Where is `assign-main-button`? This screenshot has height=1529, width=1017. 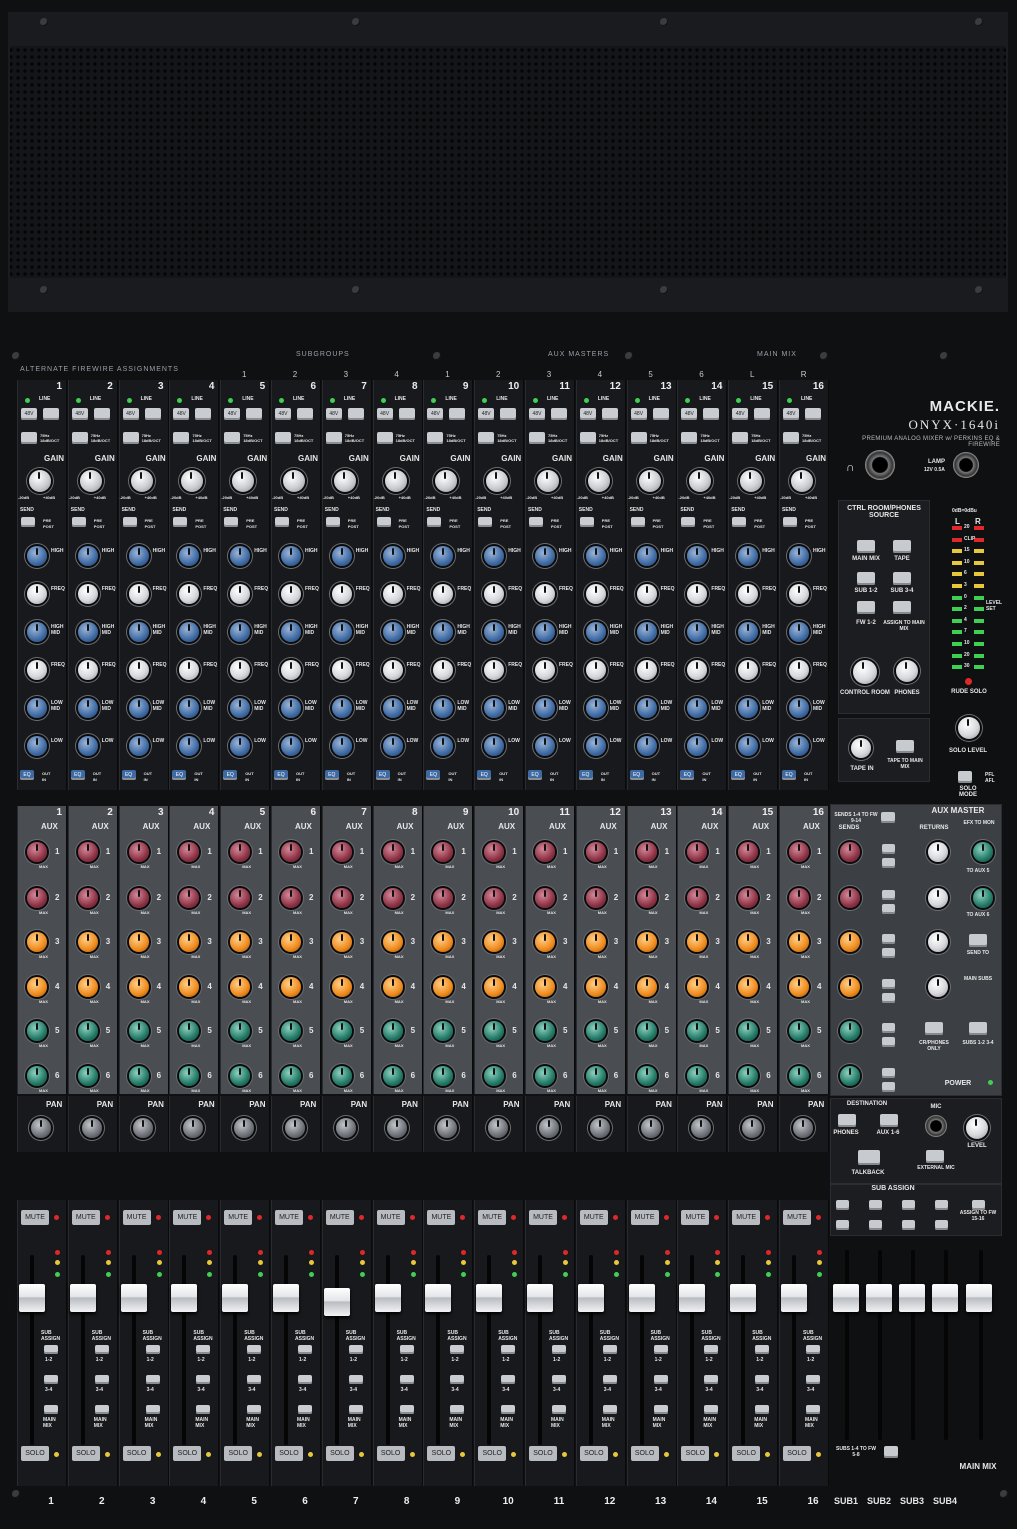 assign-main-button is located at coordinates (902, 607).